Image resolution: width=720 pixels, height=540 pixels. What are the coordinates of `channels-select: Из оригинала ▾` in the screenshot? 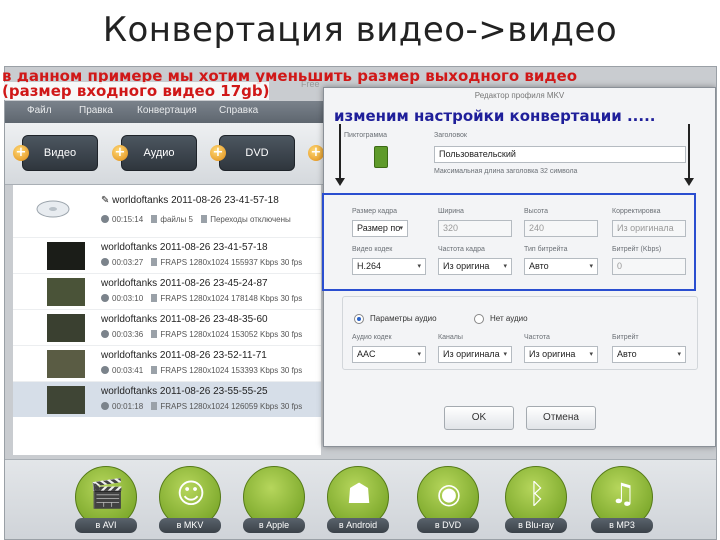 It's located at (475, 354).